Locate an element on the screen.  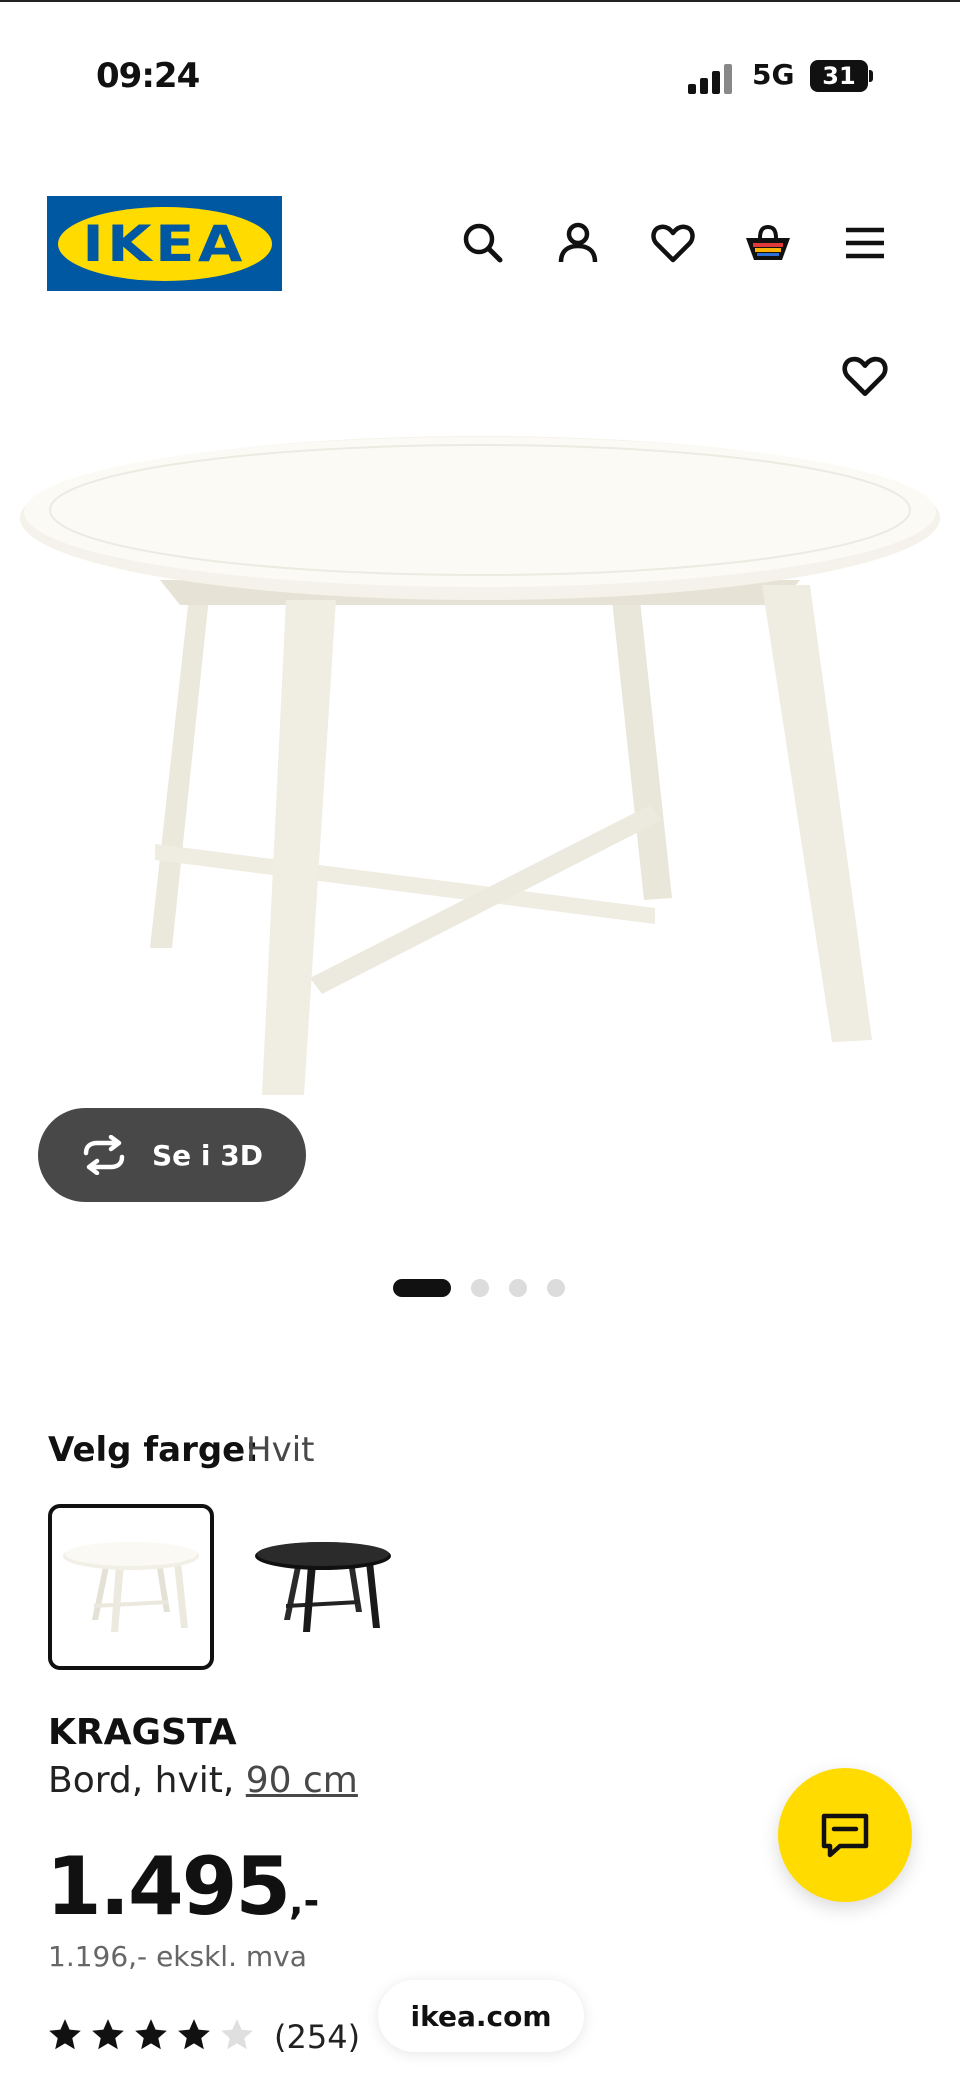
review-count: (254) is located at coordinates (317, 2037).